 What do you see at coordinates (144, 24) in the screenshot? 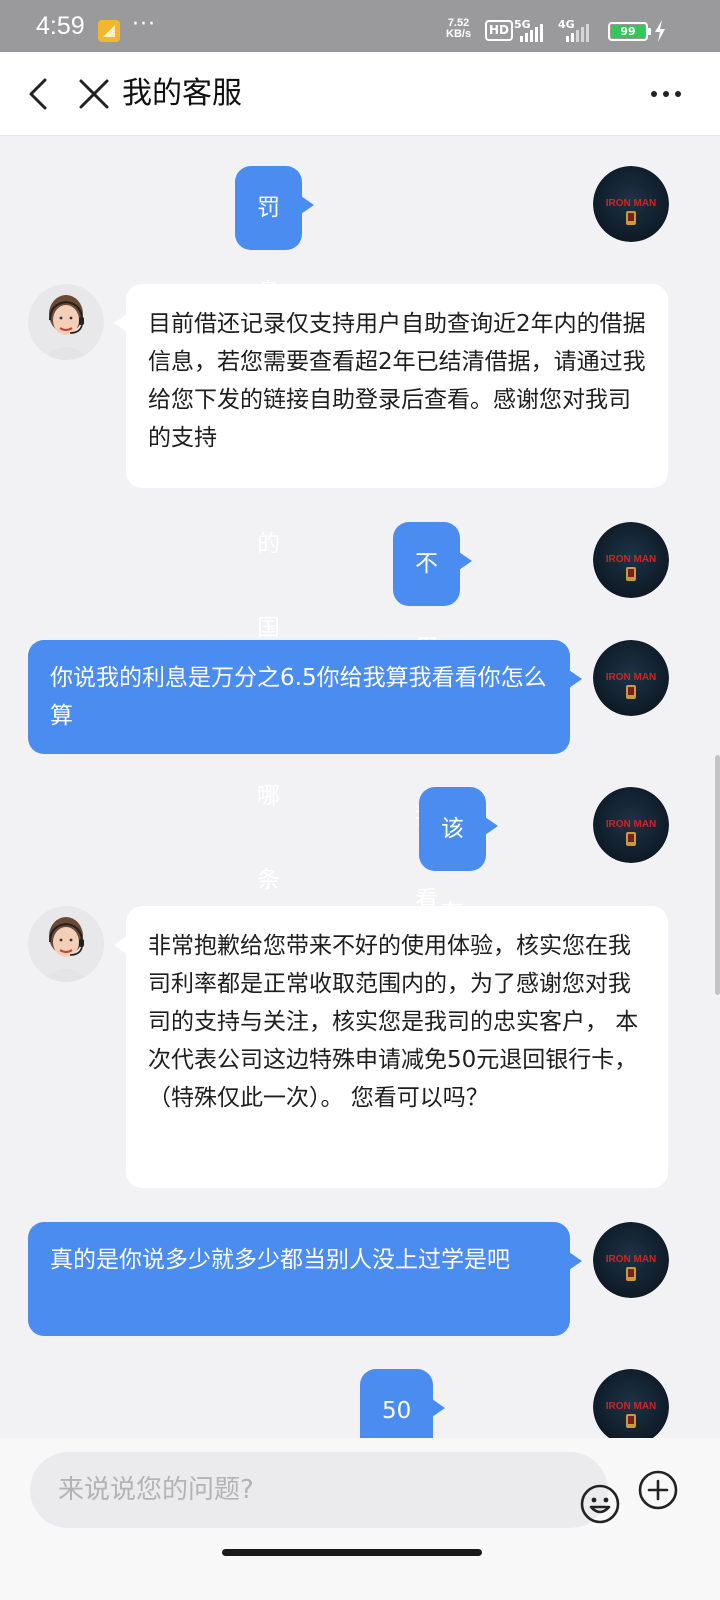
I see `more-notifications-icon: ···` at bounding box center [144, 24].